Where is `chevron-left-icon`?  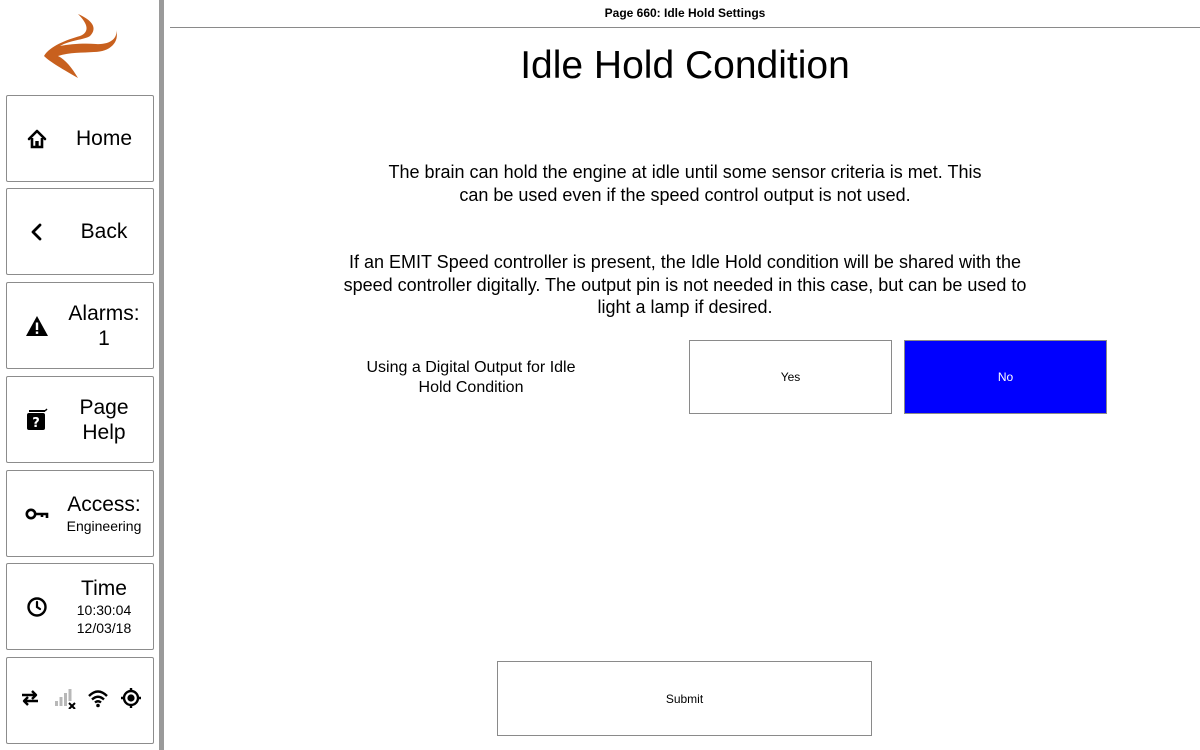 chevron-left-icon is located at coordinates (37, 232).